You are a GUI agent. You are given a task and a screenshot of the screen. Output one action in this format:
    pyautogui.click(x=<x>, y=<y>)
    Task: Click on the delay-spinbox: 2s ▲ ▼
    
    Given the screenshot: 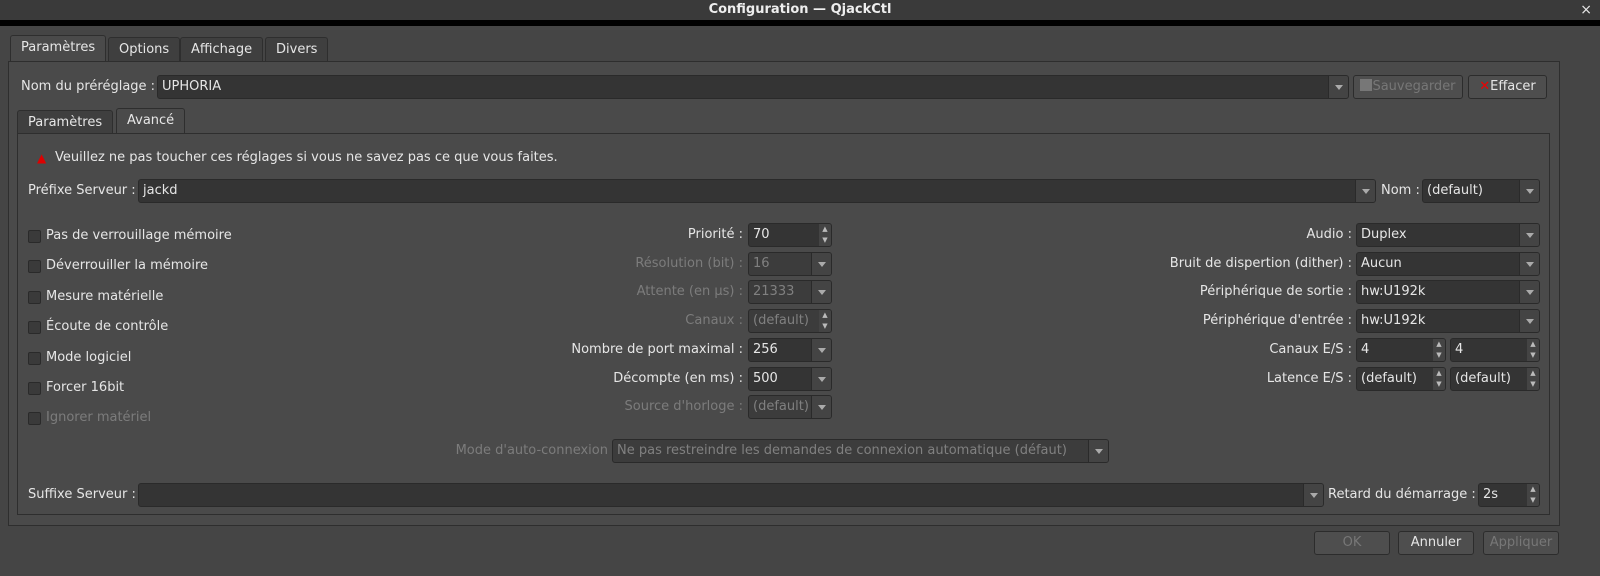 What is the action you would take?
    pyautogui.click(x=1509, y=495)
    